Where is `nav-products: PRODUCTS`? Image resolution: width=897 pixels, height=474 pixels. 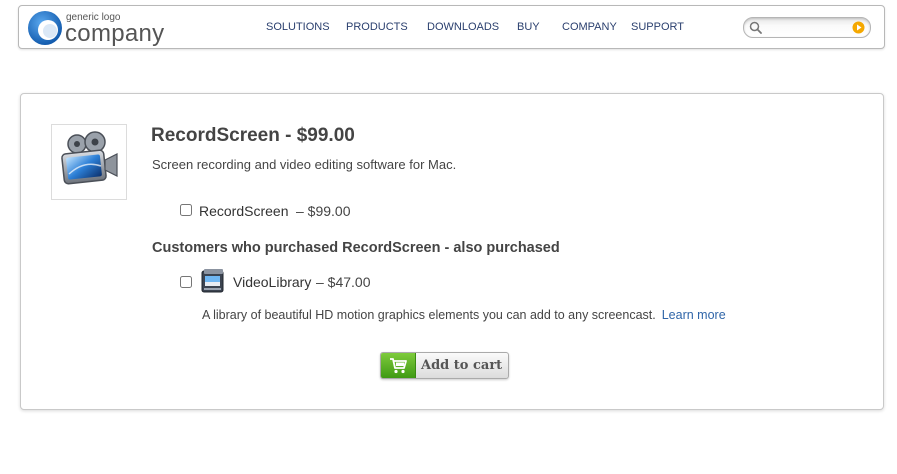 nav-products: PRODUCTS is located at coordinates (377, 27).